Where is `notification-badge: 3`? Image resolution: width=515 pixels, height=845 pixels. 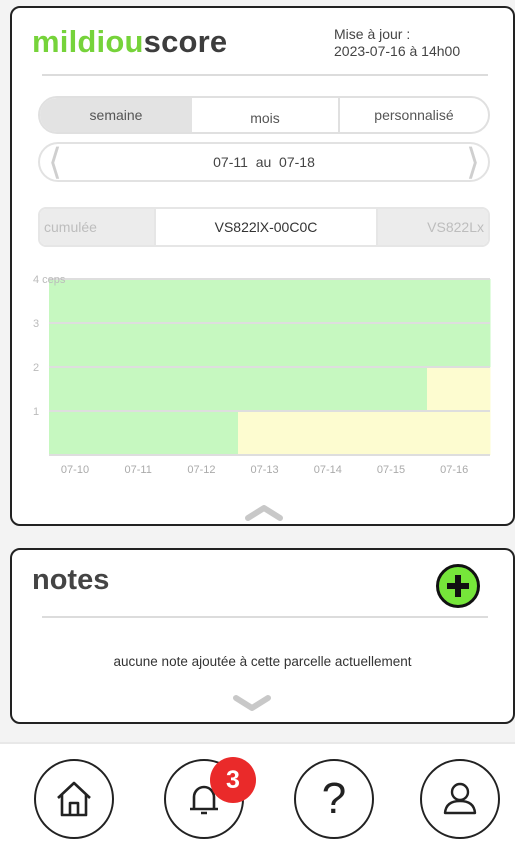 notification-badge: 3 is located at coordinates (233, 780).